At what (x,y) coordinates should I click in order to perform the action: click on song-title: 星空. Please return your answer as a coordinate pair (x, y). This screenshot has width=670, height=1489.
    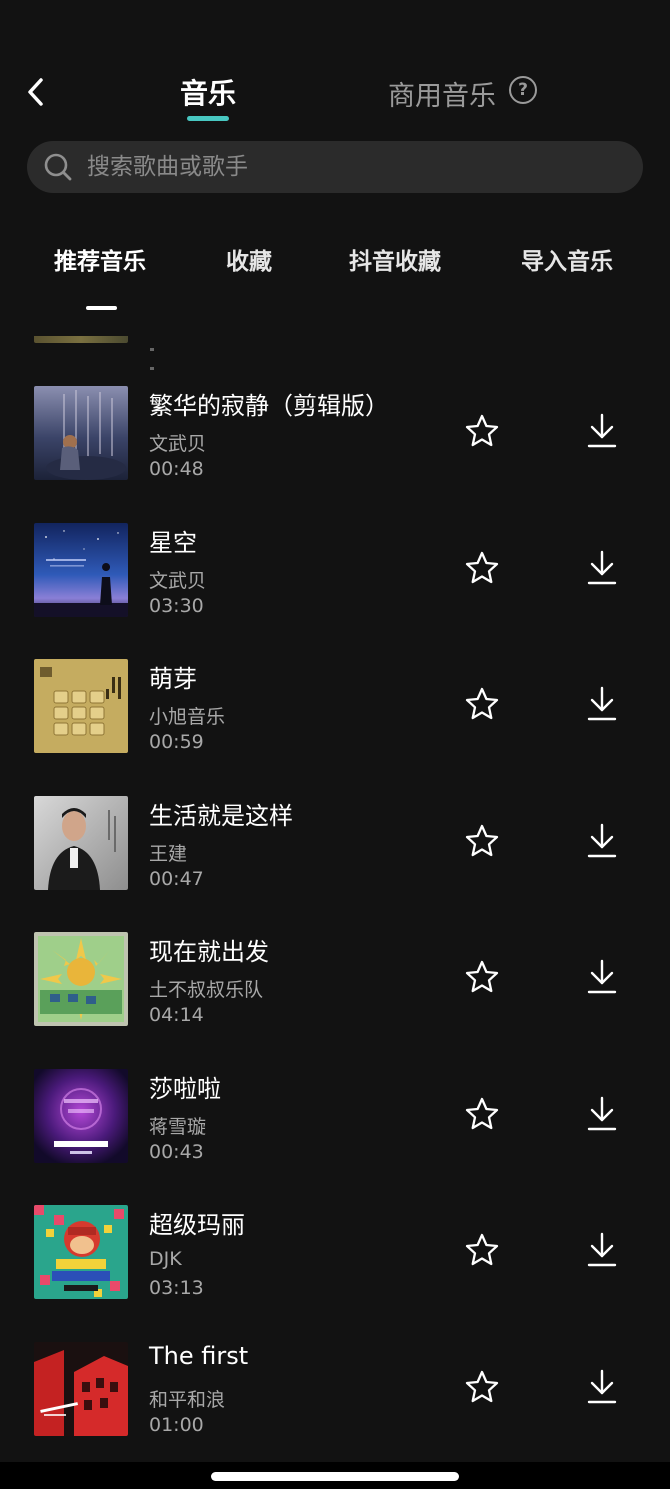
    Looking at the image, I should click on (173, 542).